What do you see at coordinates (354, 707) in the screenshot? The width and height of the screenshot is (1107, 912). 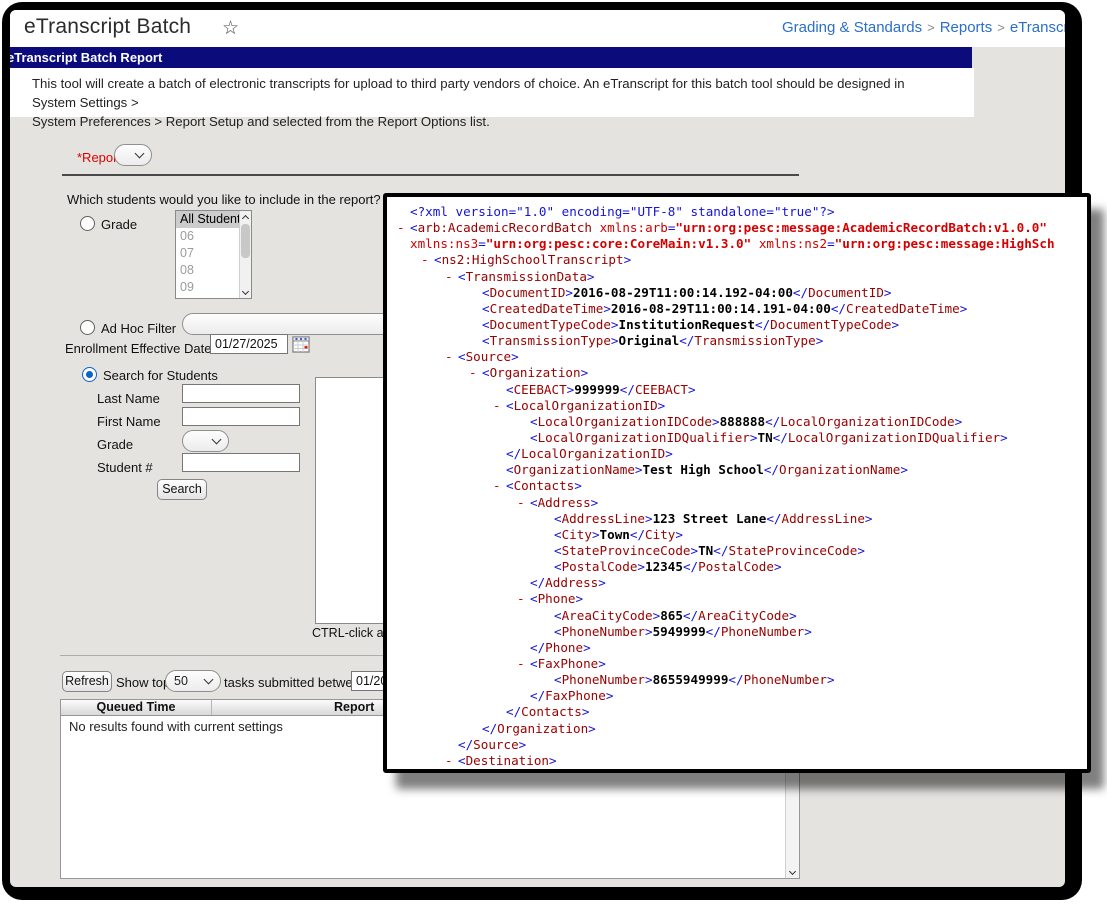 I see `column-report: Report` at bounding box center [354, 707].